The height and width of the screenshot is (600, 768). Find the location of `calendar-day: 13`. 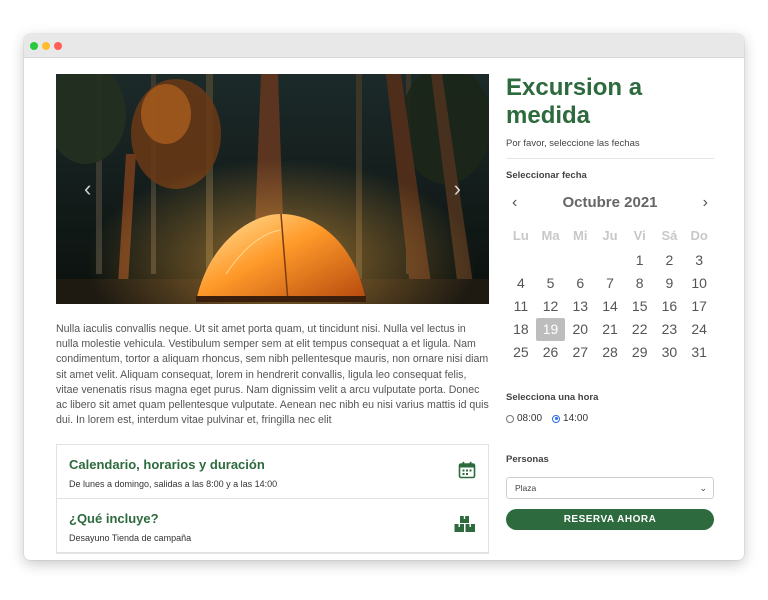

calendar-day: 13 is located at coordinates (580, 306).